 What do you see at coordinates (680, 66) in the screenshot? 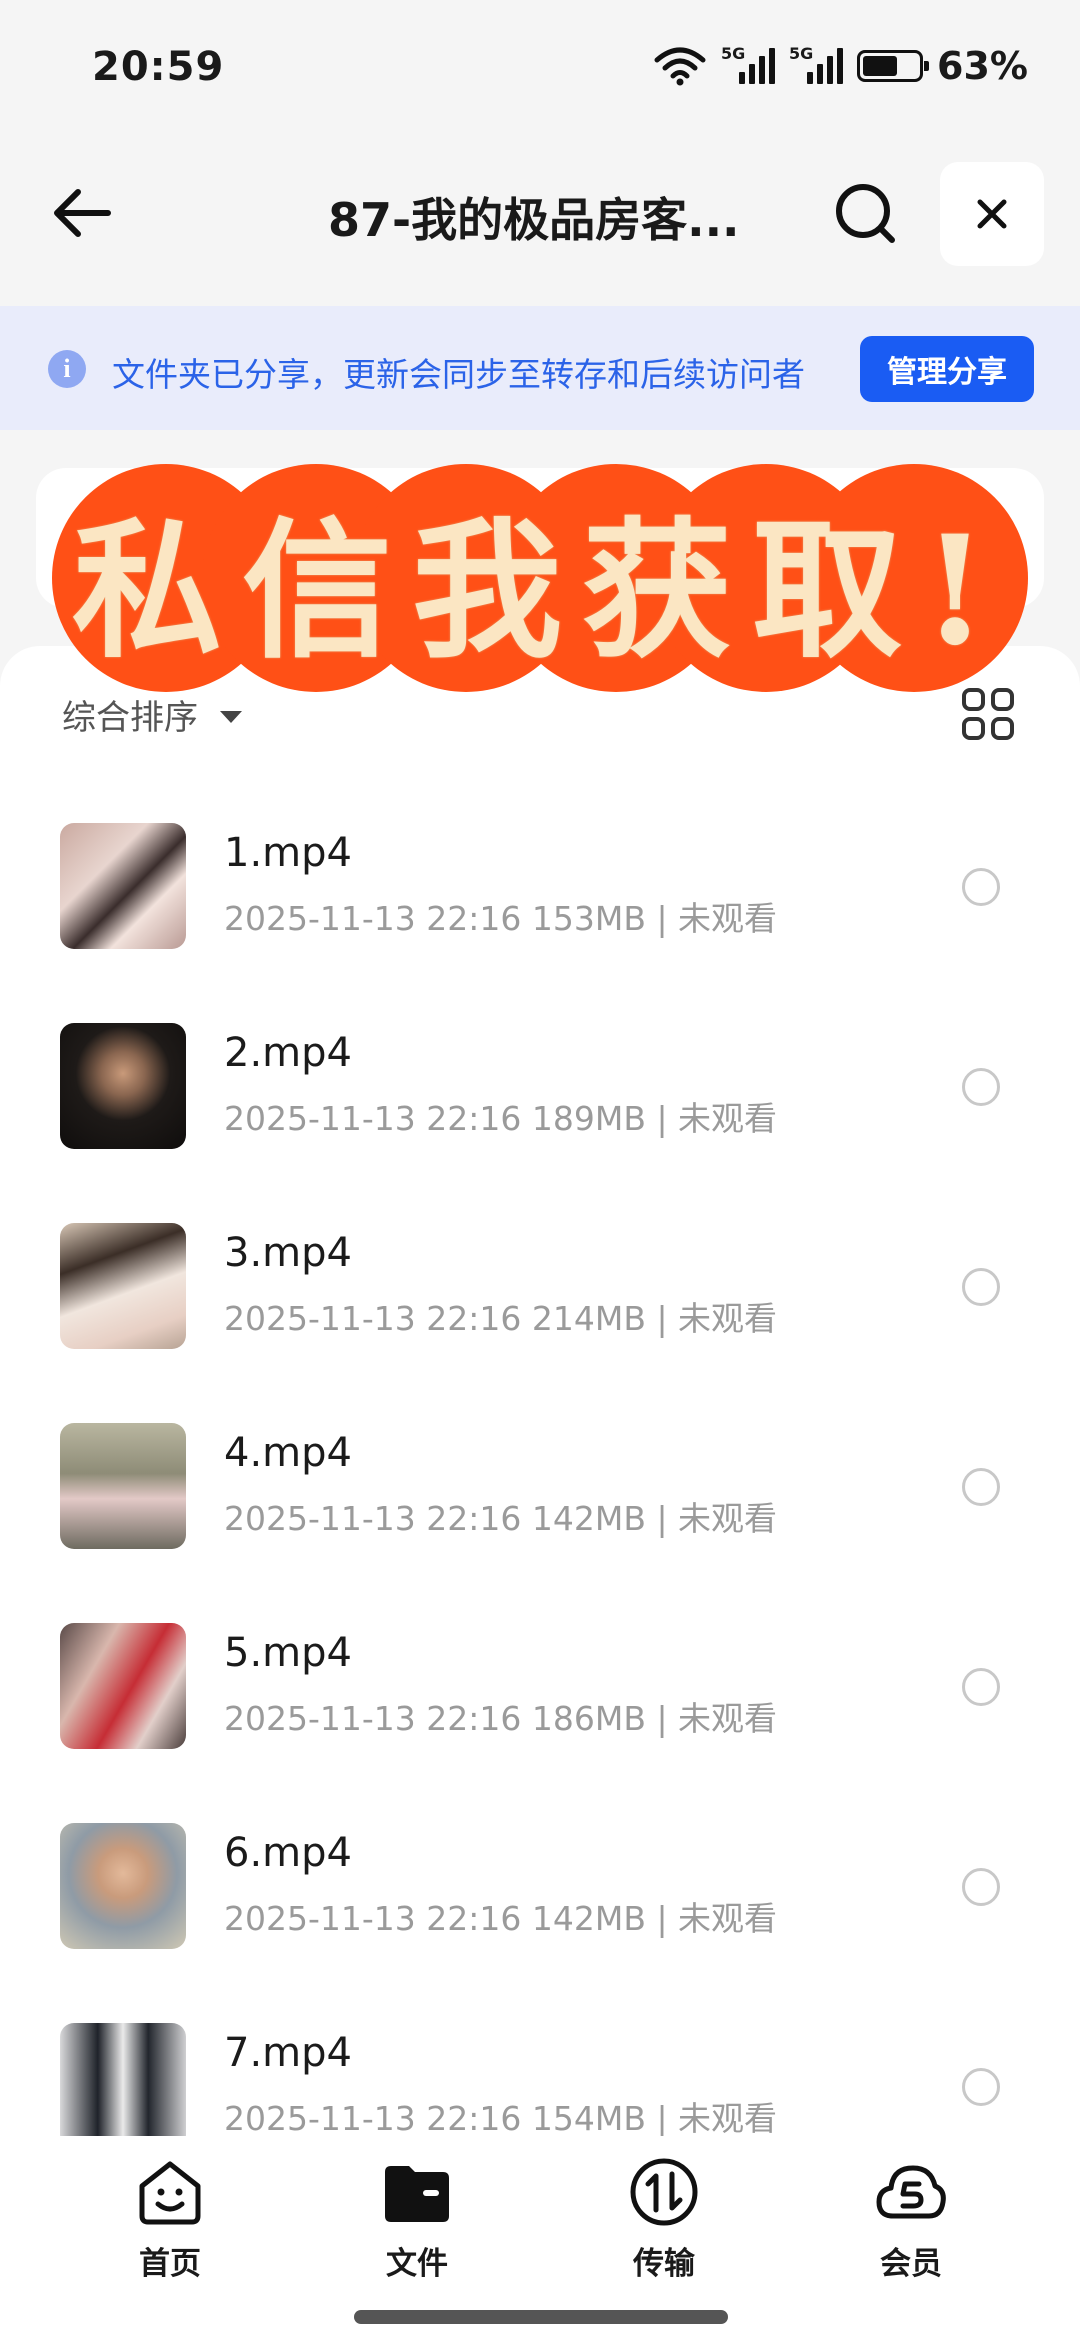
I see `wifi-icon` at bounding box center [680, 66].